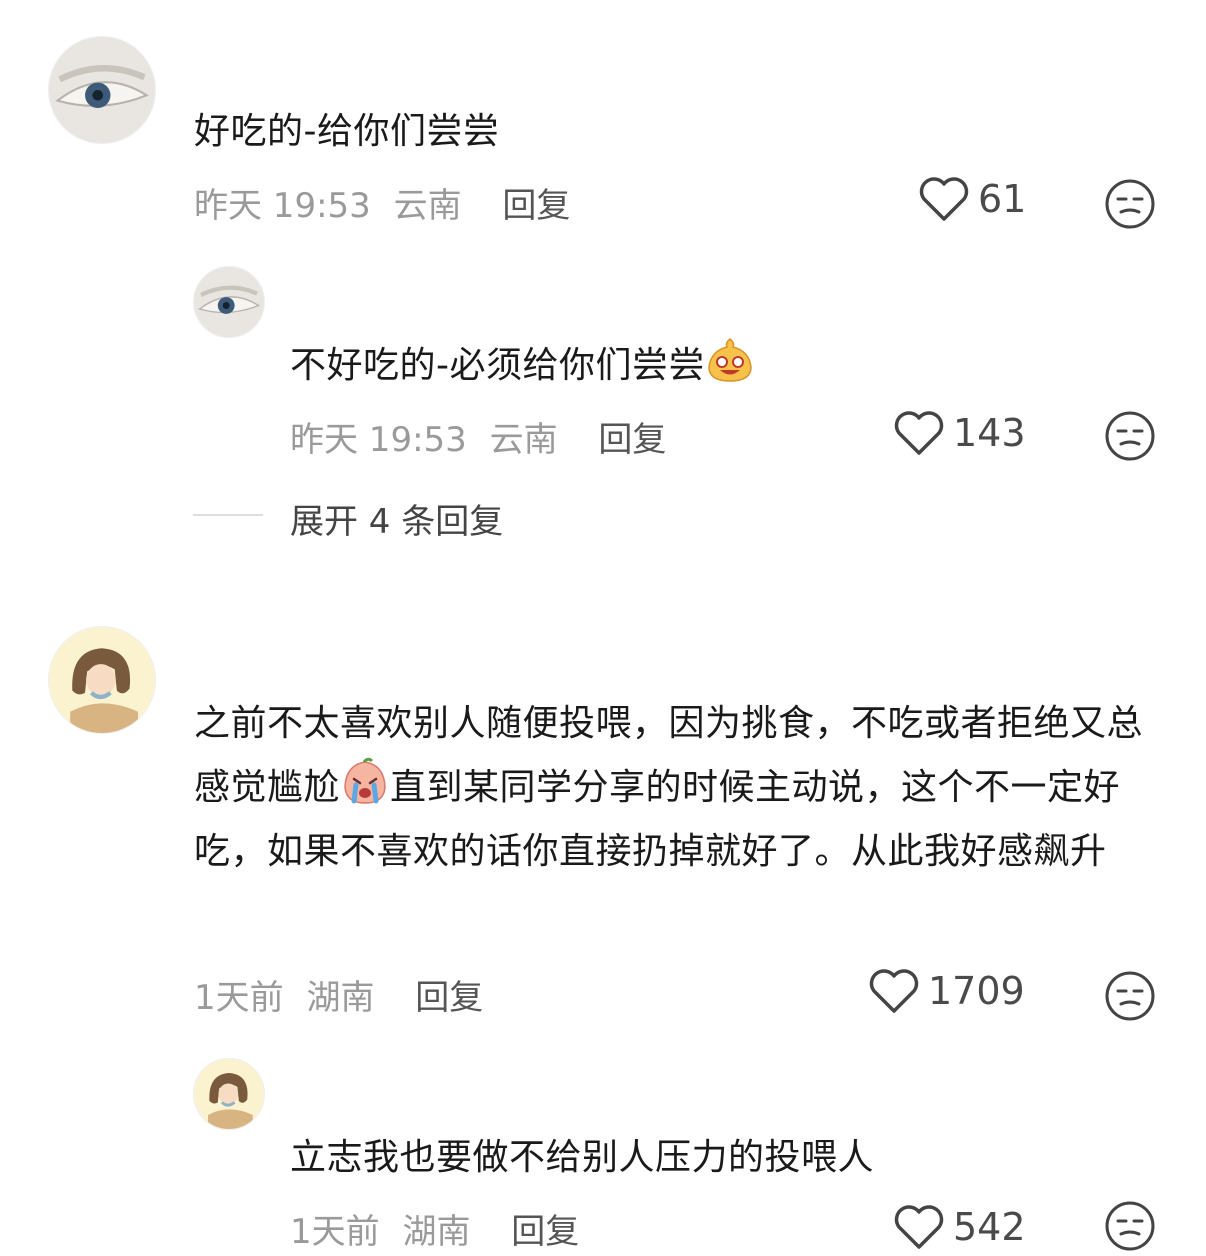 The image size is (1206, 1256). Describe the element at coordinates (989, 433) in the screenshot. I see `like-count: 143` at that location.